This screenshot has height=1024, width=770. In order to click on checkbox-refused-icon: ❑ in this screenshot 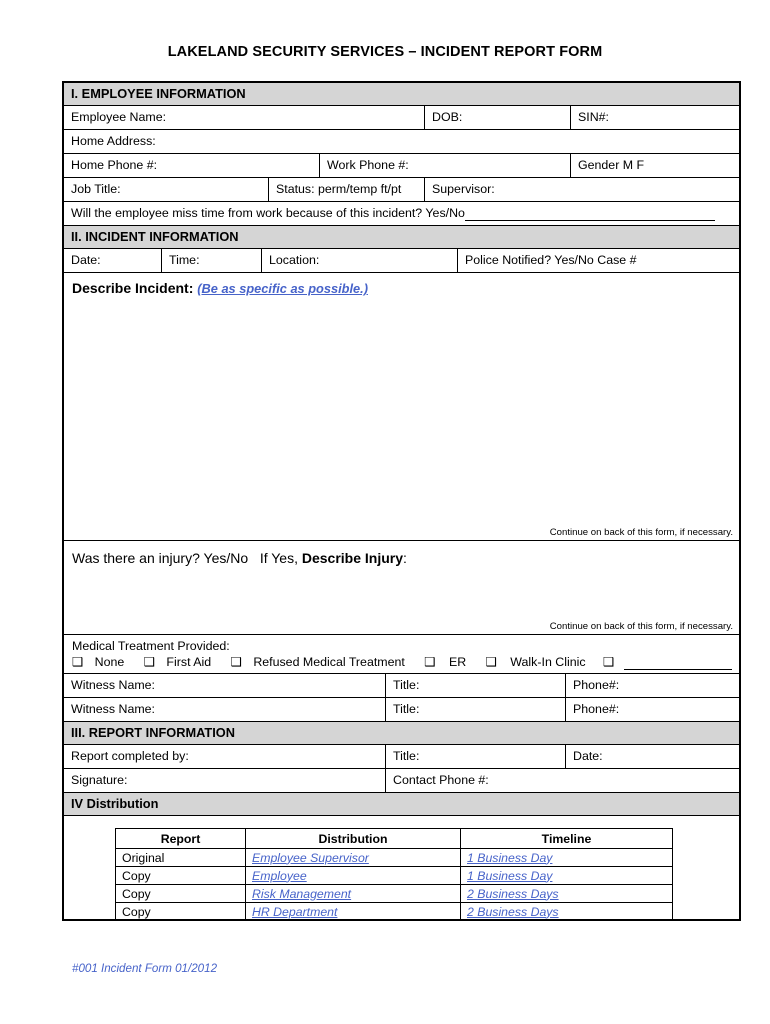, I will do `click(236, 661)`.